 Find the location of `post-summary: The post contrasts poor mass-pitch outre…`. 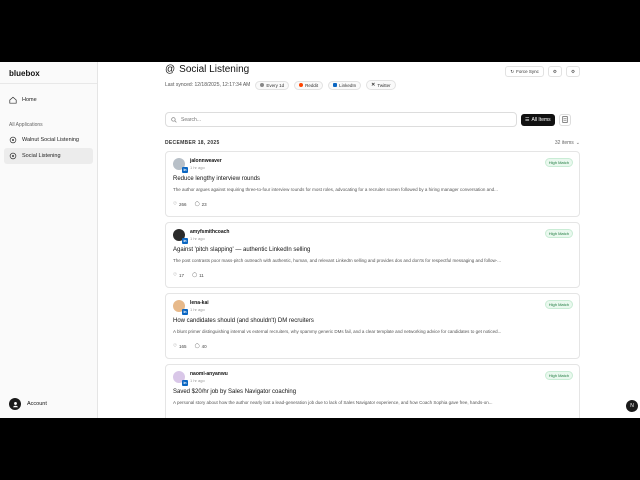

post-summary: The post contrasts poor mass-pitch outre… is located at coordinates (337, 260).